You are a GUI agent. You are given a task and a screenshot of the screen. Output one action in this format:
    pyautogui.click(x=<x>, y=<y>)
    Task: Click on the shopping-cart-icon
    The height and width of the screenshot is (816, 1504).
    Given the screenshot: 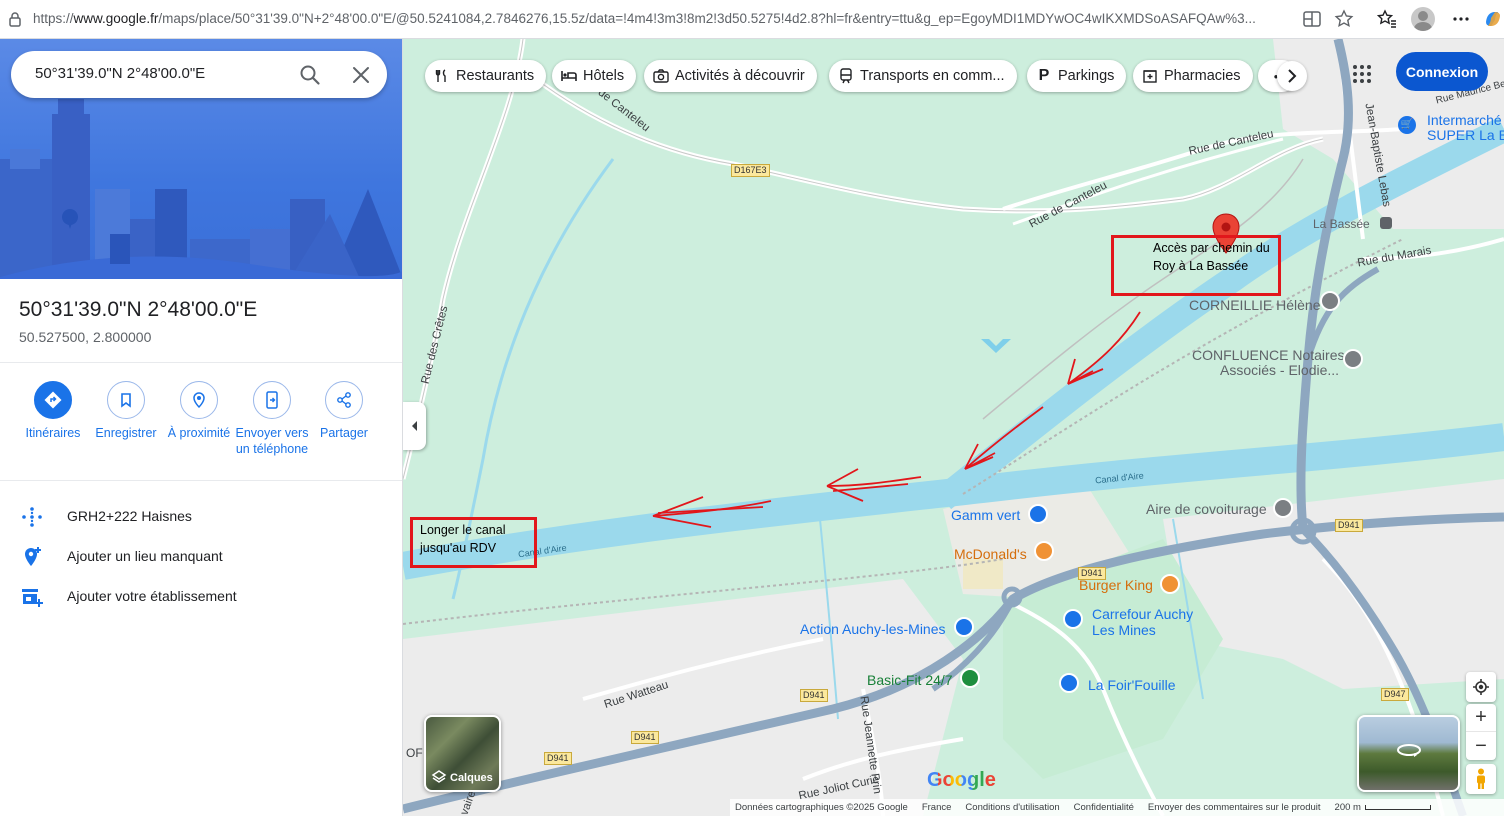 What is the action you would take?
    pyautogui.click(x=1073, y=619)
    